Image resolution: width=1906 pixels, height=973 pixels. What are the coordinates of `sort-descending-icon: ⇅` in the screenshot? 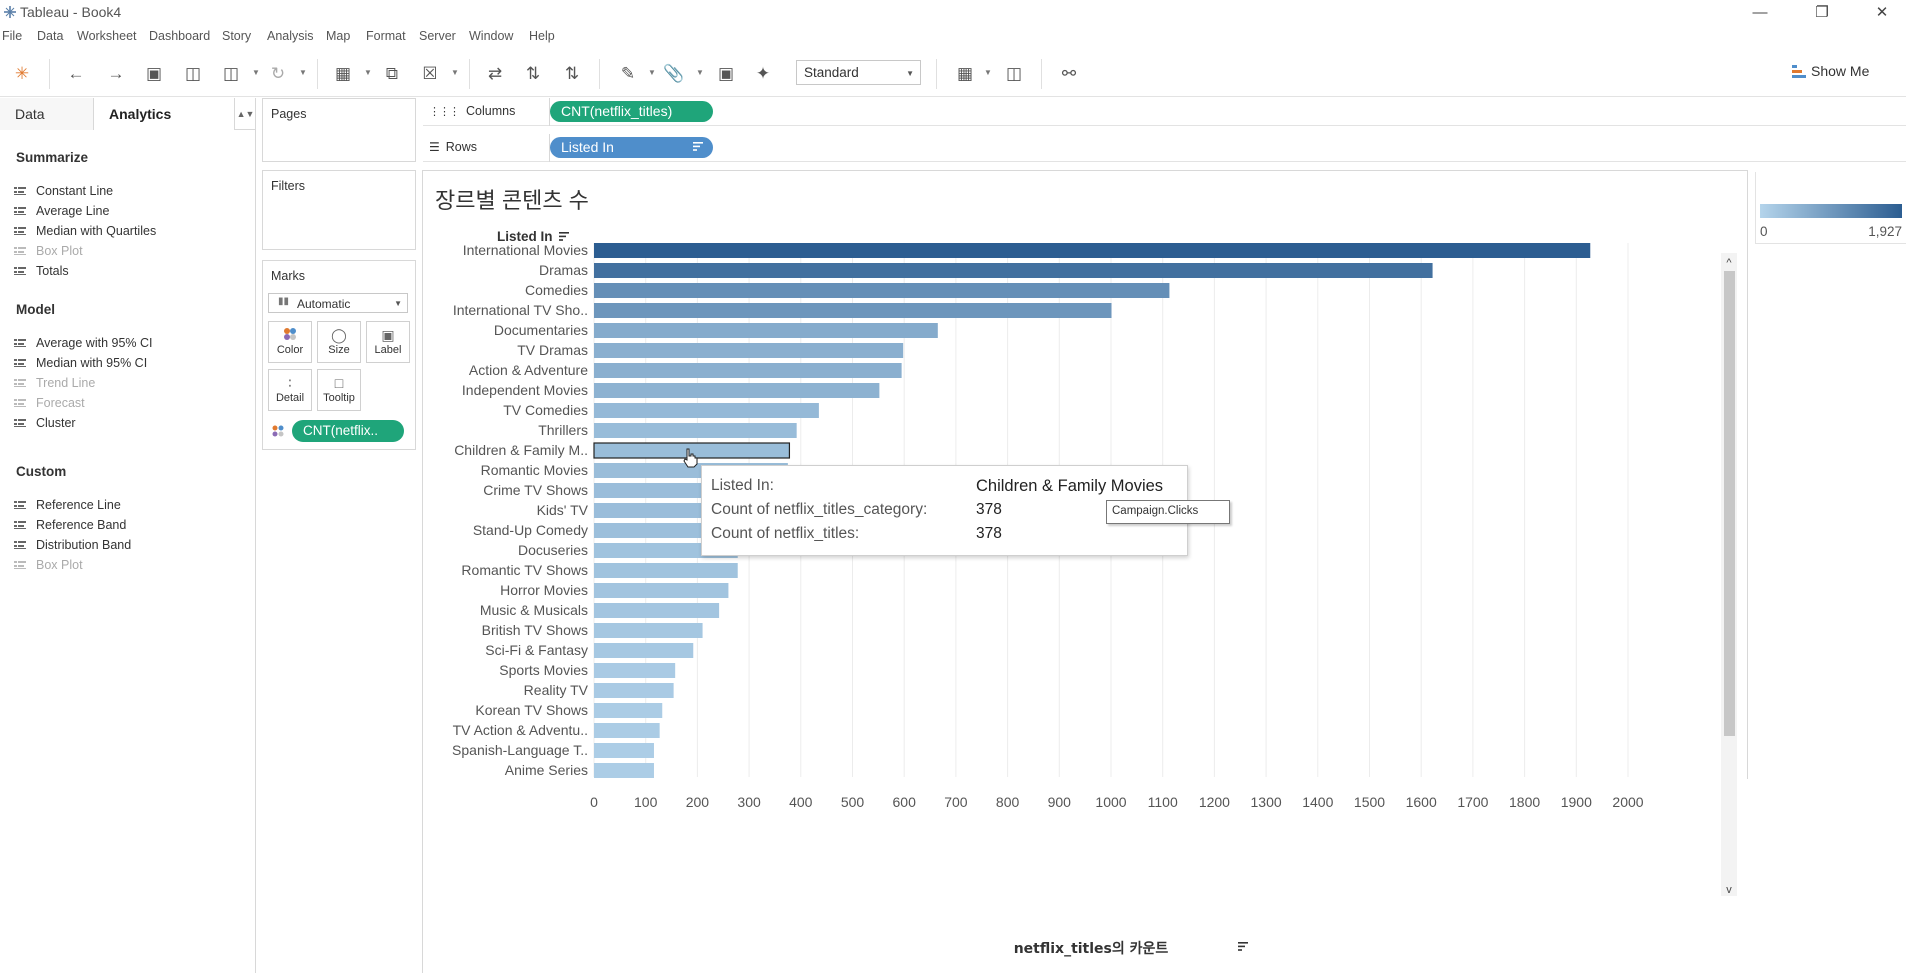 It's located at (572, 74).